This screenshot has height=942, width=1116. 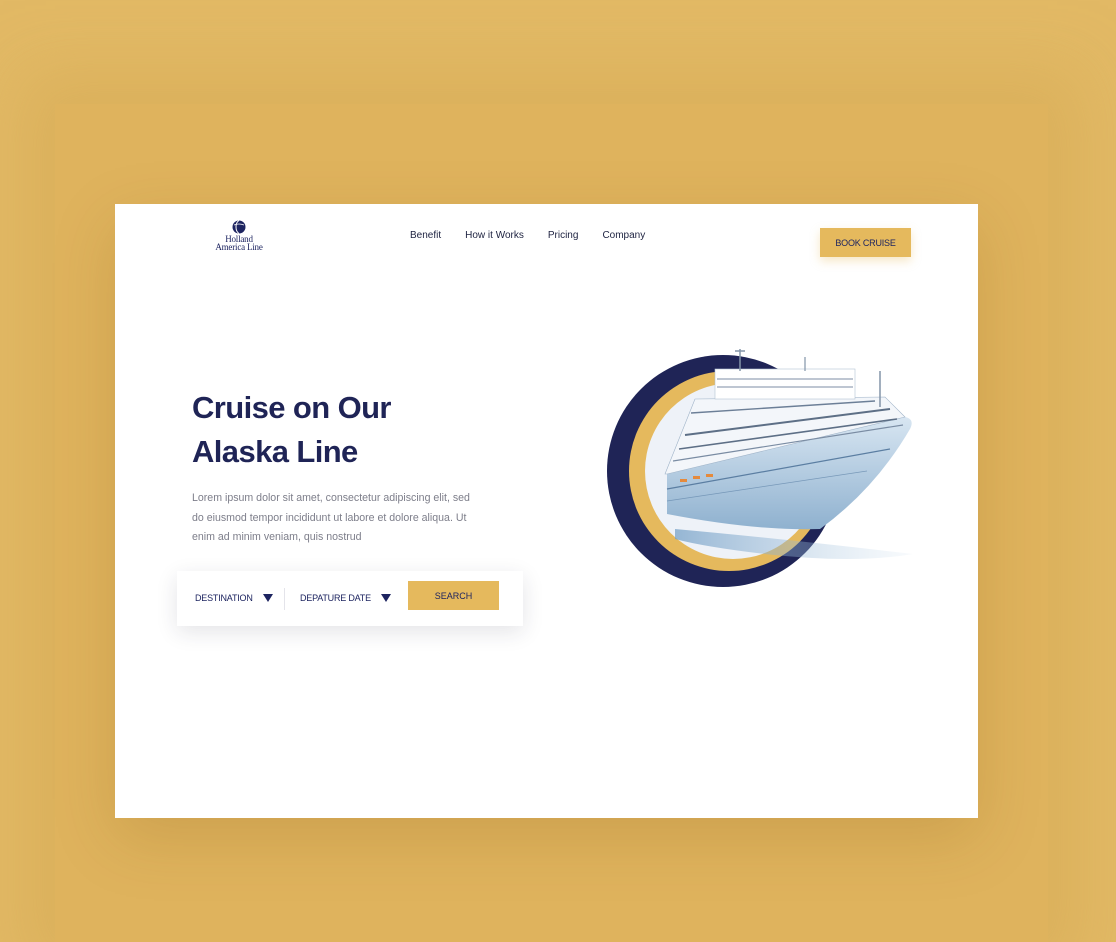 What do you see at coordinates (239, 227) in the screenshot?
I see `globe-logo-icon` at bounding box center [239, 227].